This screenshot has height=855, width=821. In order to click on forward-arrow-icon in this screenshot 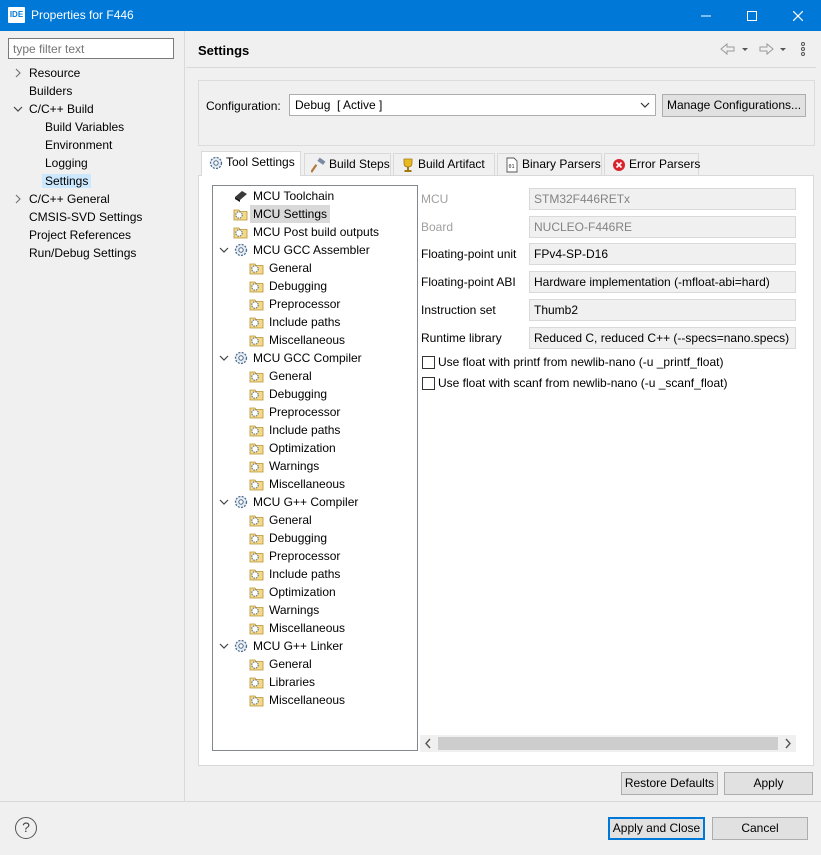, I will do `click(766, 49)`.